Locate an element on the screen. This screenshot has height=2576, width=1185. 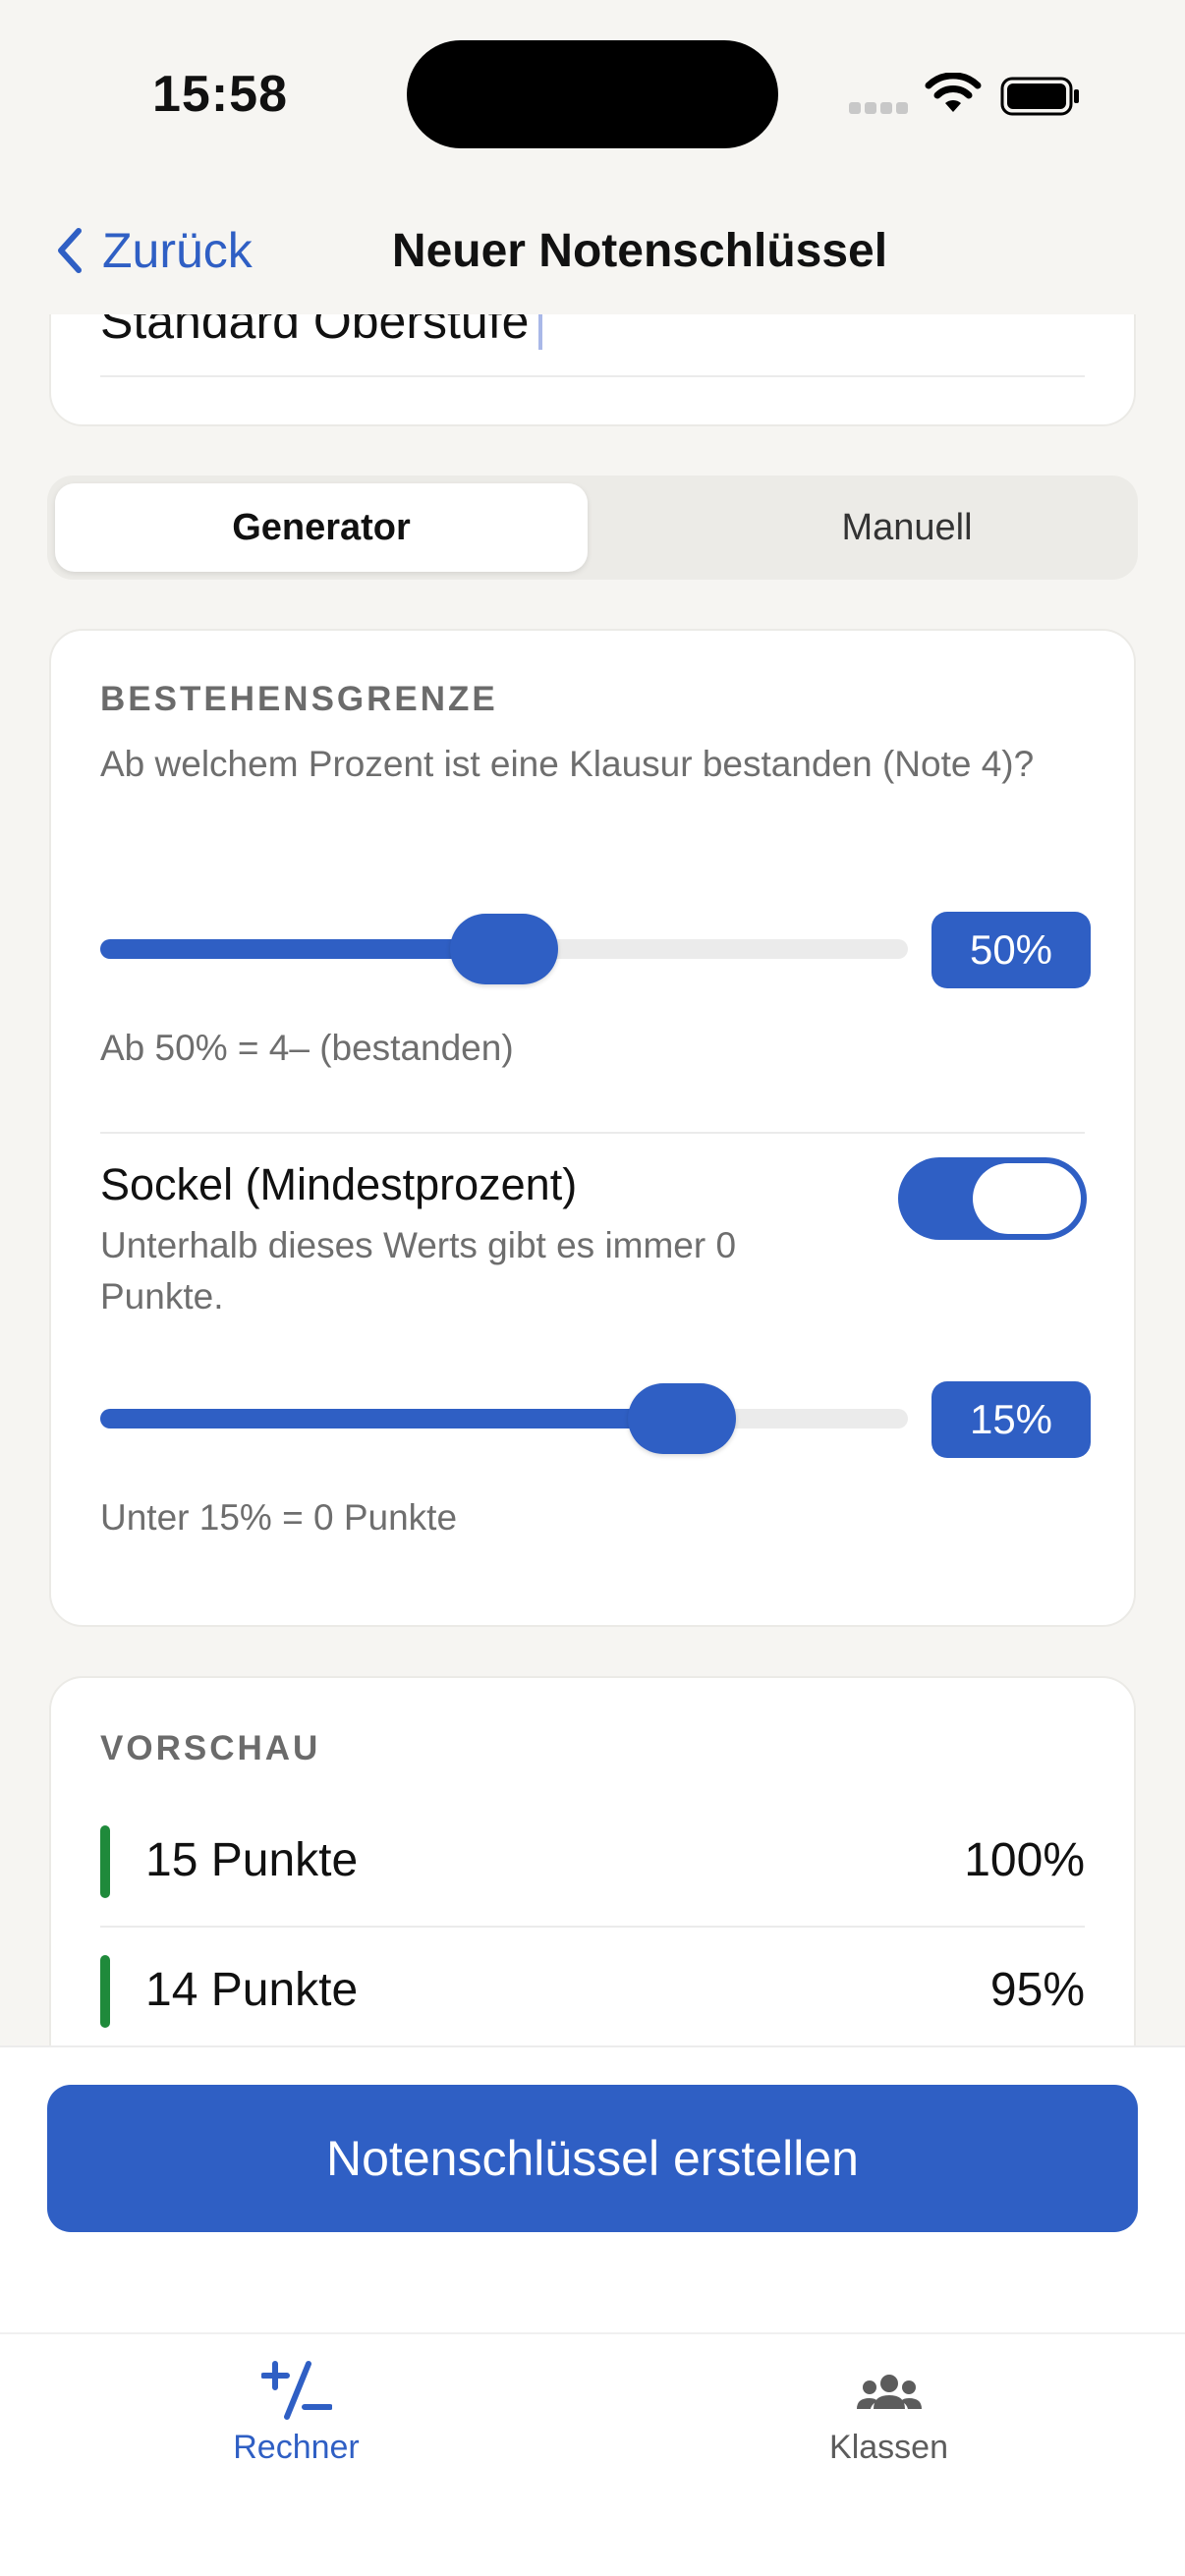
section-divider is located at coordinates (592, 1133).